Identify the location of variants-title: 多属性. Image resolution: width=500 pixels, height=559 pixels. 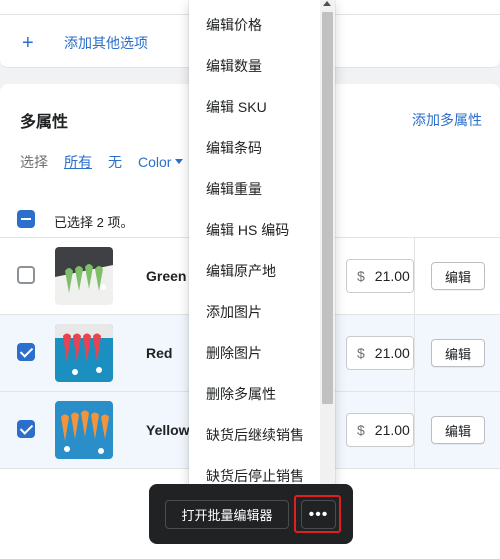
(44, 122).